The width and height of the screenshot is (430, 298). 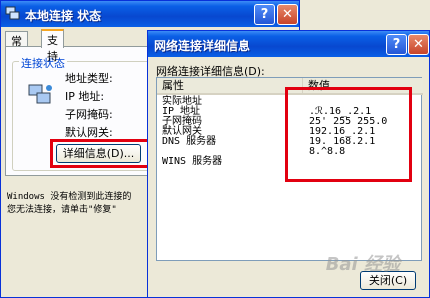 What do you see at coordinates (16, 47) in the screenshot?
I see `tab-general: 常规` at bounding box center [16, 47].